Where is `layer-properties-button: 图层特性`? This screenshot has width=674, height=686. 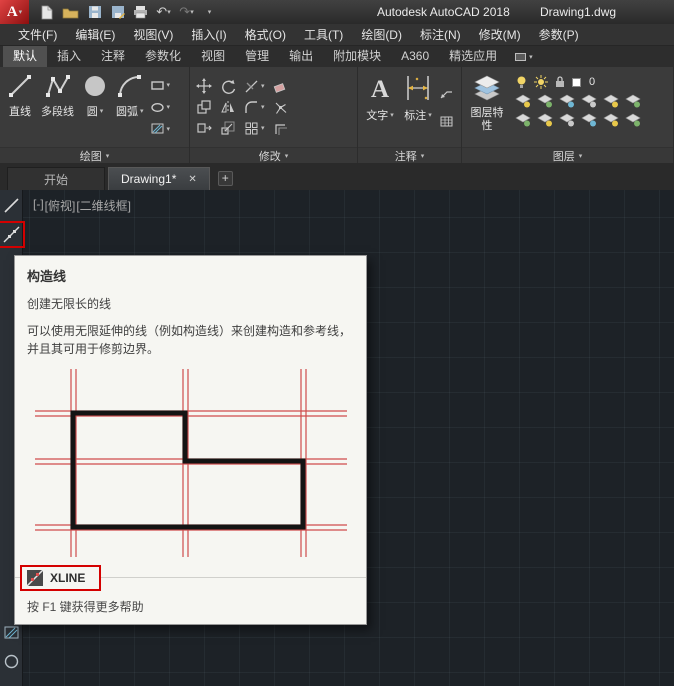
layer-properties-button: 图层特性 is located at coordinates (487, 107).